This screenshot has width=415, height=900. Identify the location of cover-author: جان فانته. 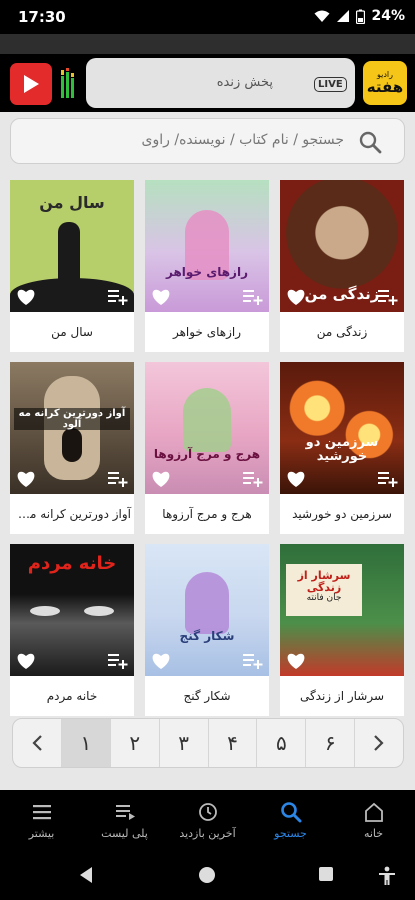
(324, 598).